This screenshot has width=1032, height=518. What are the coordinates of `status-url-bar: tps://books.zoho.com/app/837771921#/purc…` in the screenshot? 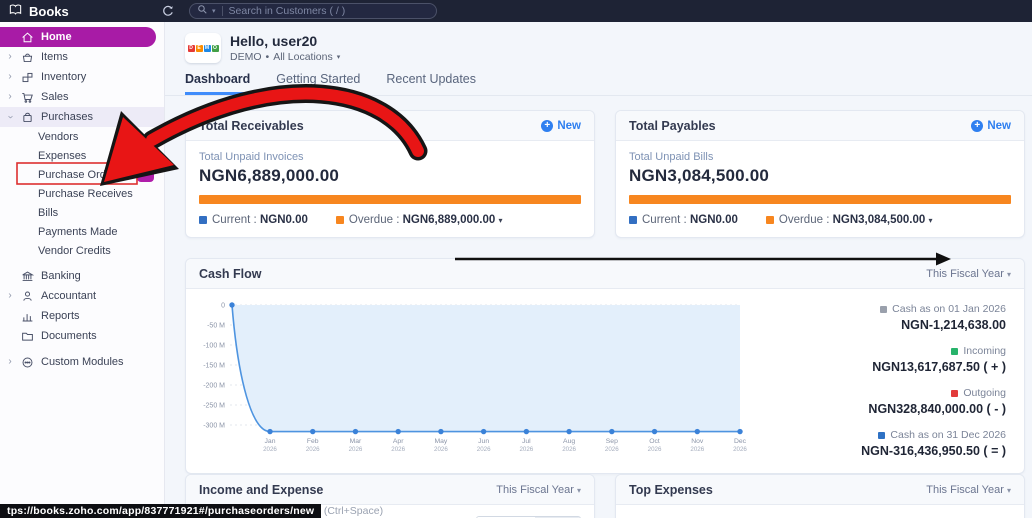 It's located at (161, 511).